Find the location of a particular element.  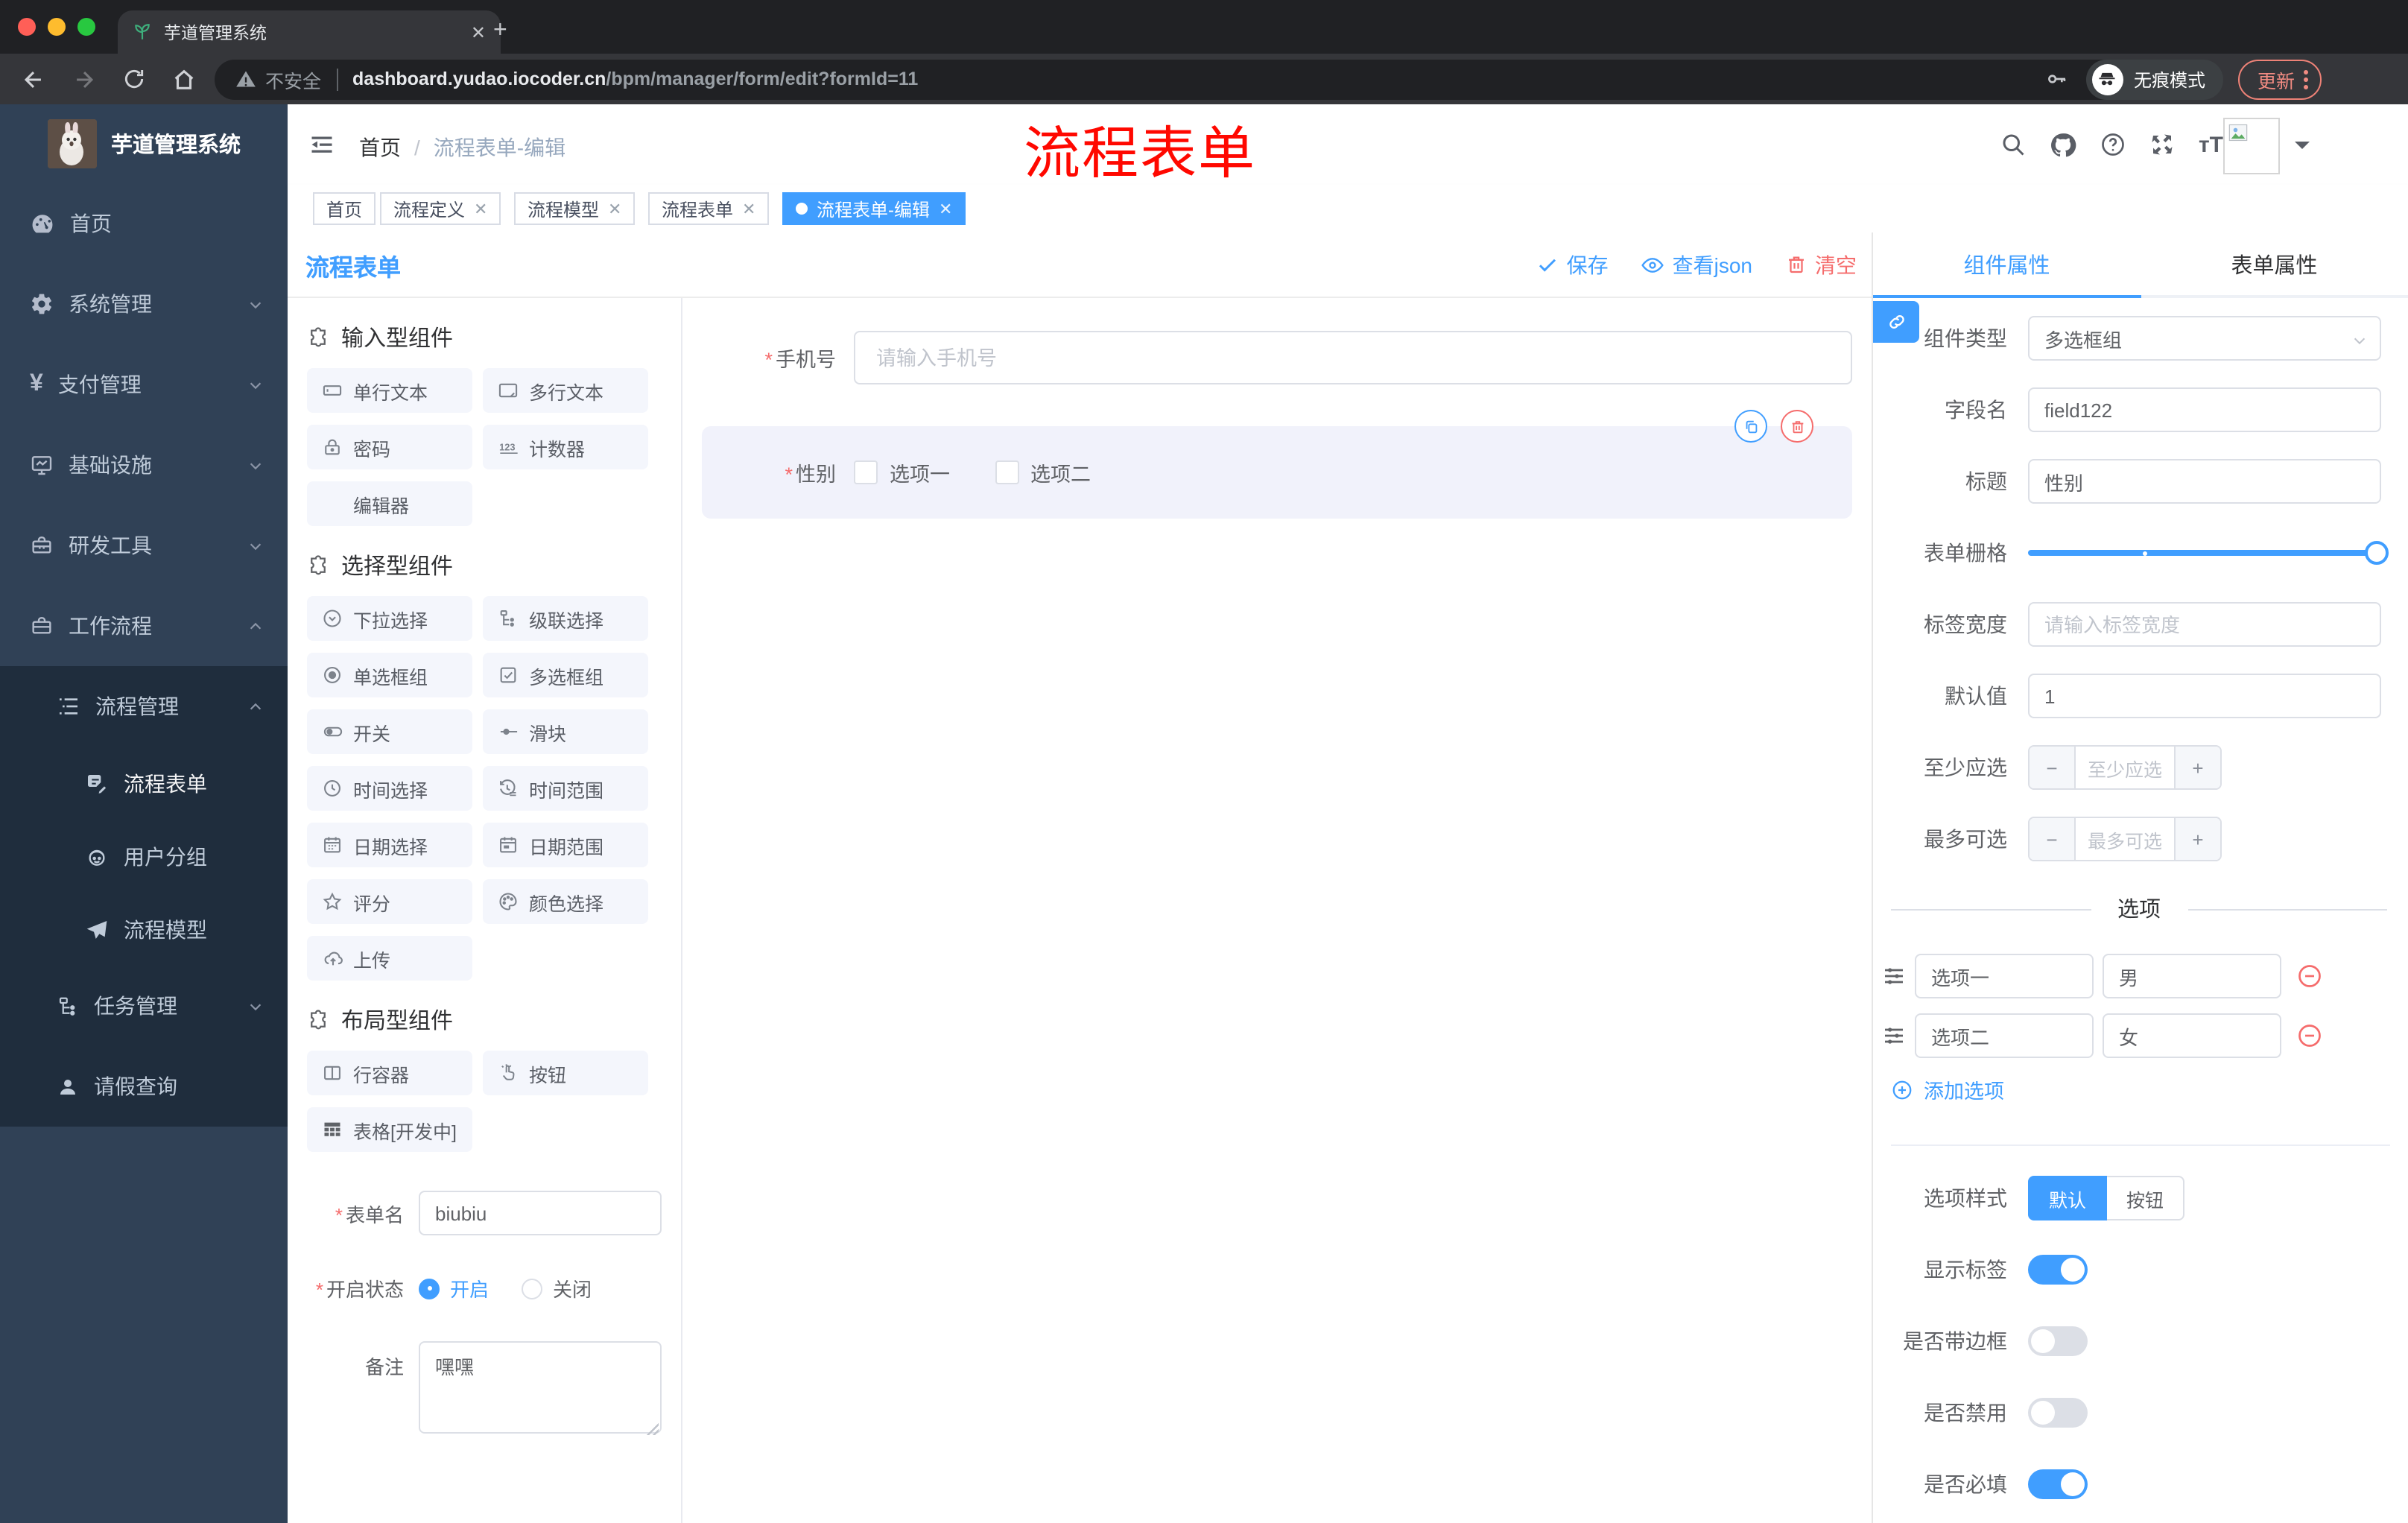

phone-input is located at coordinates (1353, 358).